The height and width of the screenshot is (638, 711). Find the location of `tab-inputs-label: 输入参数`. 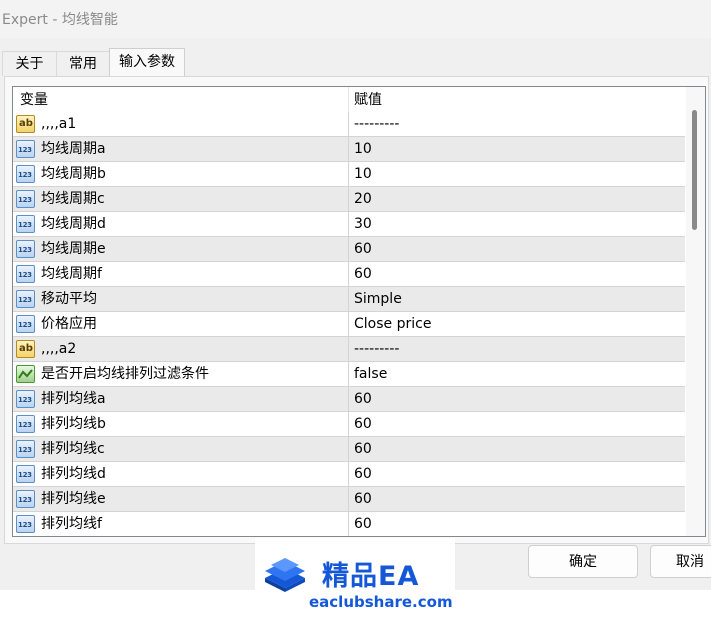

tab-inputs-label: 输入参数 is located at coordinates (147, 62).